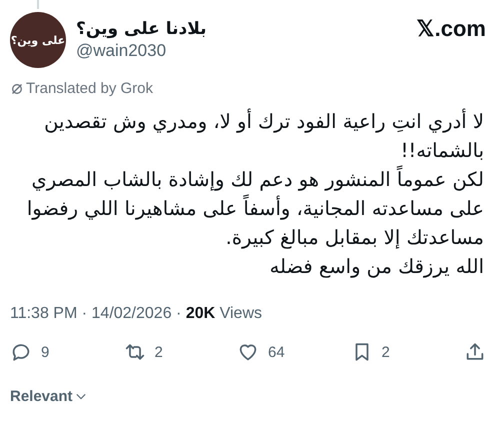 This screenshot has width=500, height=444. What do you see at coordinates (370, 352) in the screenshot?
I see `bookmark-button: 2` at bounding box center [370, 352].